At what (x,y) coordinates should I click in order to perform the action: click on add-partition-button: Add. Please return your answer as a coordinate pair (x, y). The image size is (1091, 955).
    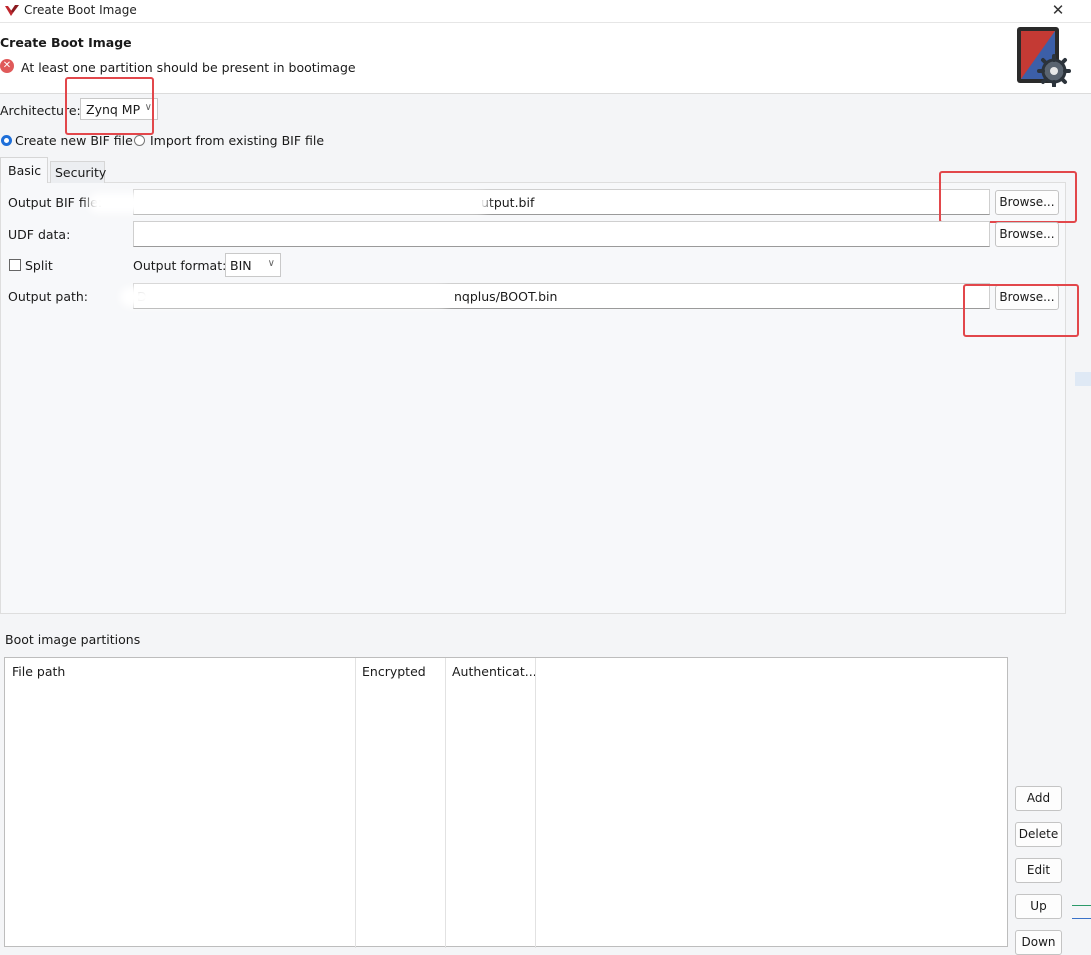
    Looking at the image, I should click on (1038, 798).